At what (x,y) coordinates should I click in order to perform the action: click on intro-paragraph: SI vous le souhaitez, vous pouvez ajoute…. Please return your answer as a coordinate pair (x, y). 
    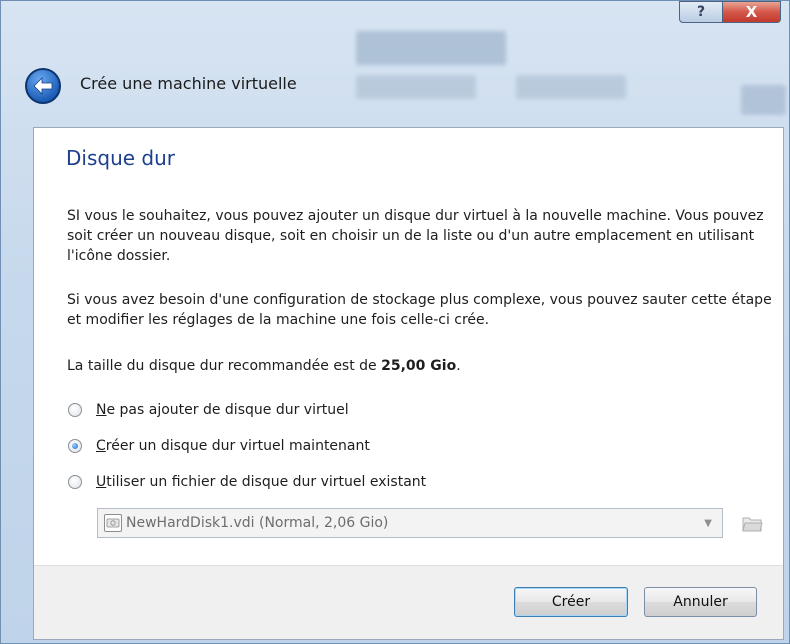
    Looking at the image, I should click on (415, 236).